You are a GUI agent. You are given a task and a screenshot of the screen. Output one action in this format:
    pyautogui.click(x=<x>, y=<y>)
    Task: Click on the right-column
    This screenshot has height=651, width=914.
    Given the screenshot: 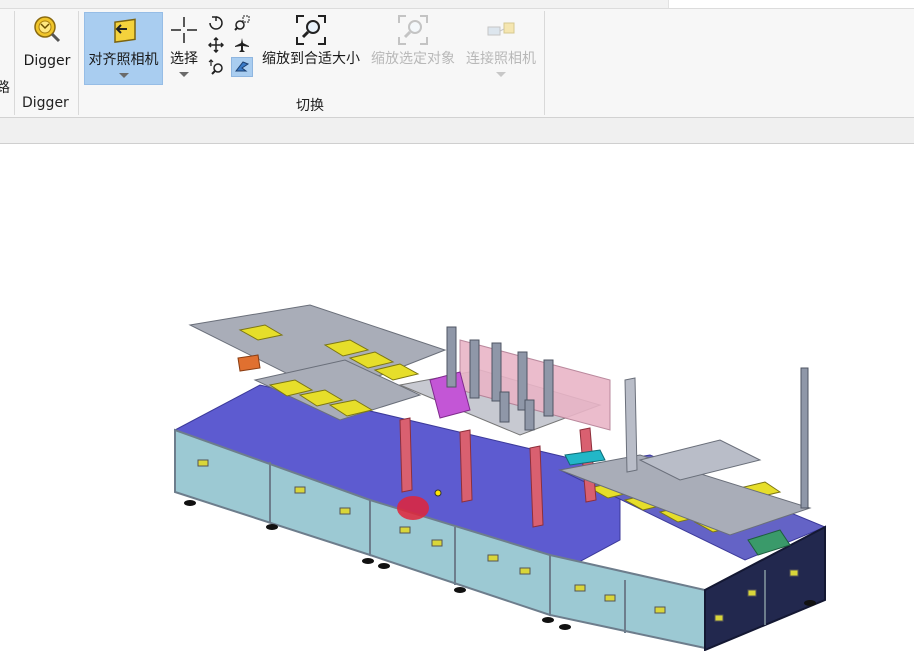 What is the action you would take?
    pyautogui.click(x=631, y=425)
    